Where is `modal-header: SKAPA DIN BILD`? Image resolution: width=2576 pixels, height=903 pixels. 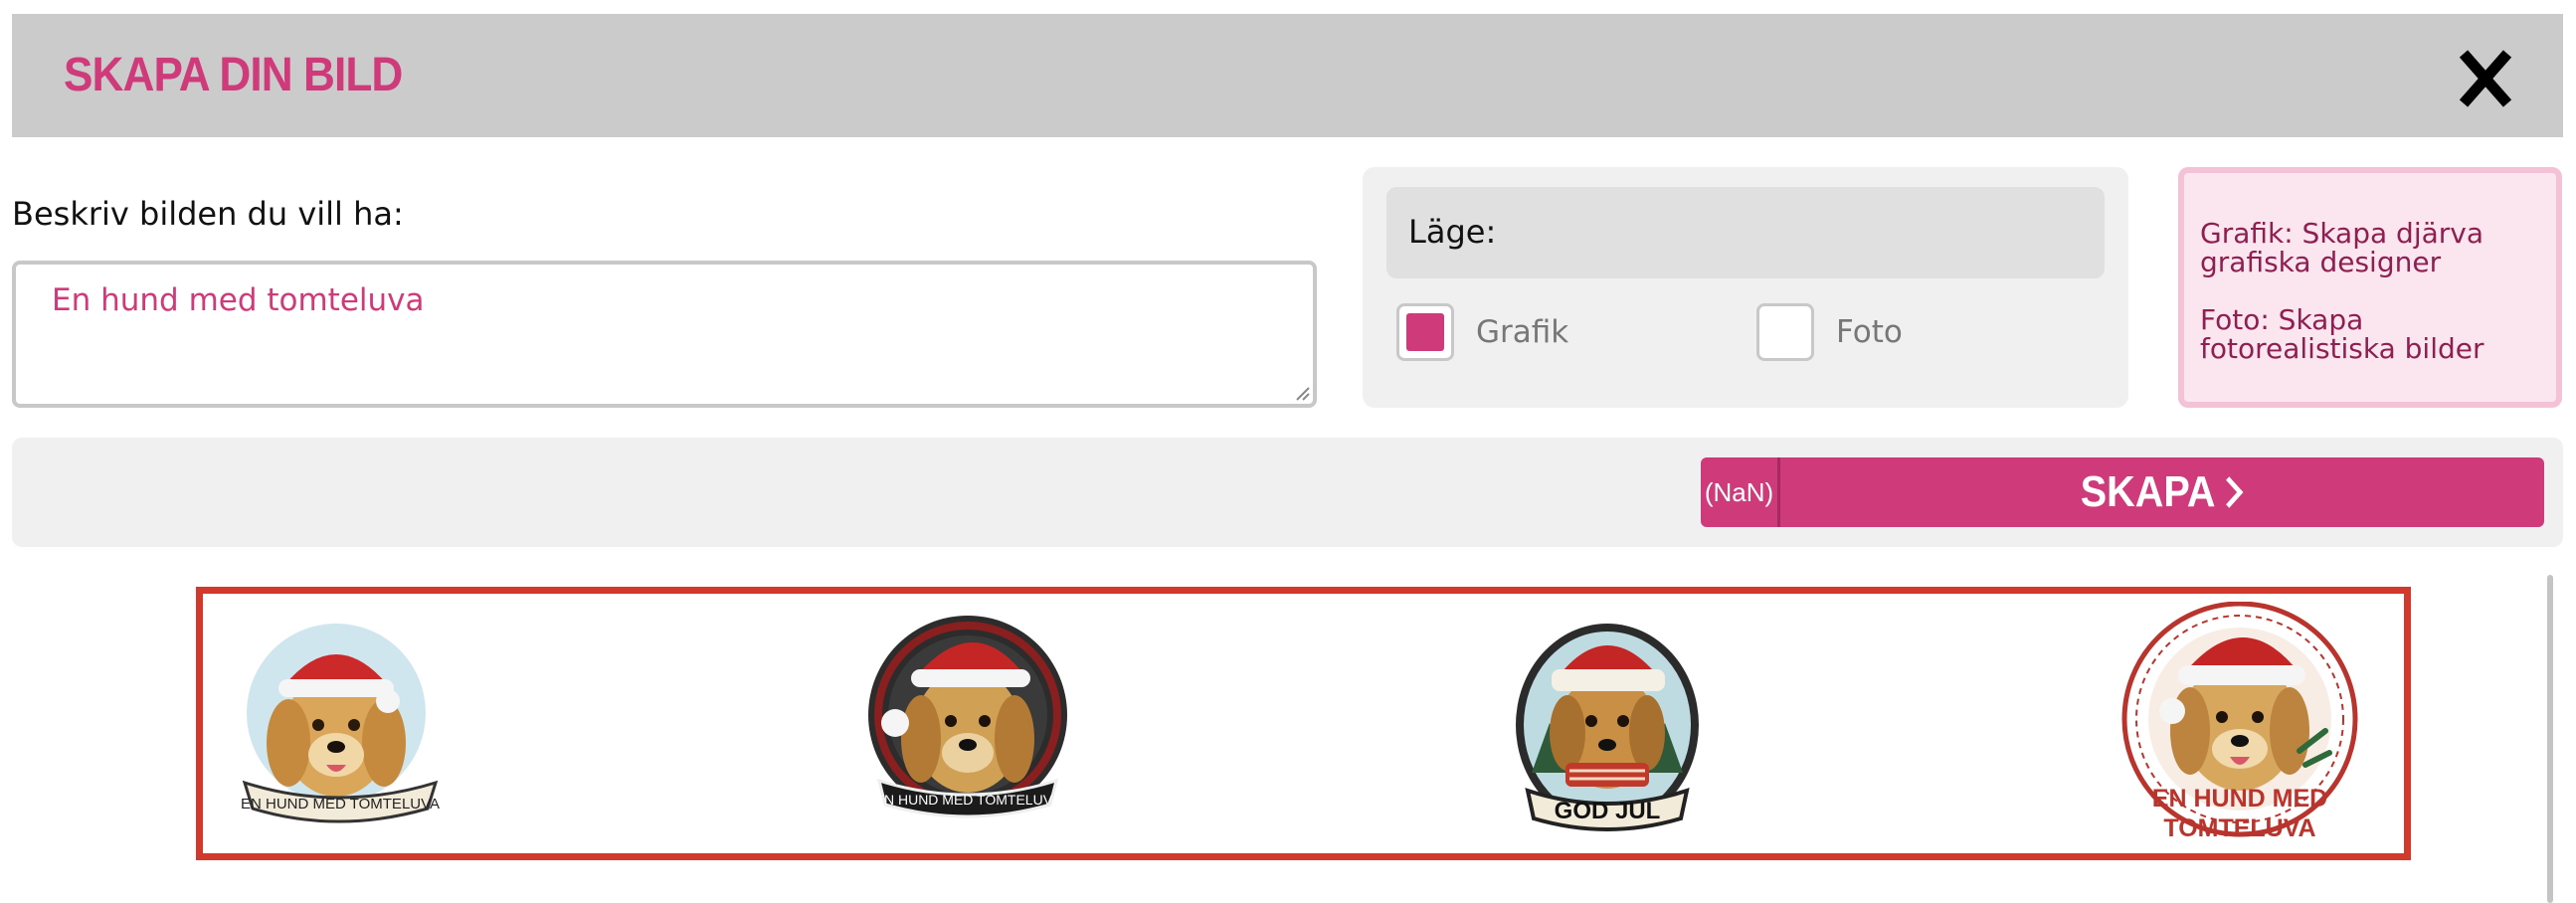 modal-header: SKAPA DIN BILD is located at coordinates (1287, 75).